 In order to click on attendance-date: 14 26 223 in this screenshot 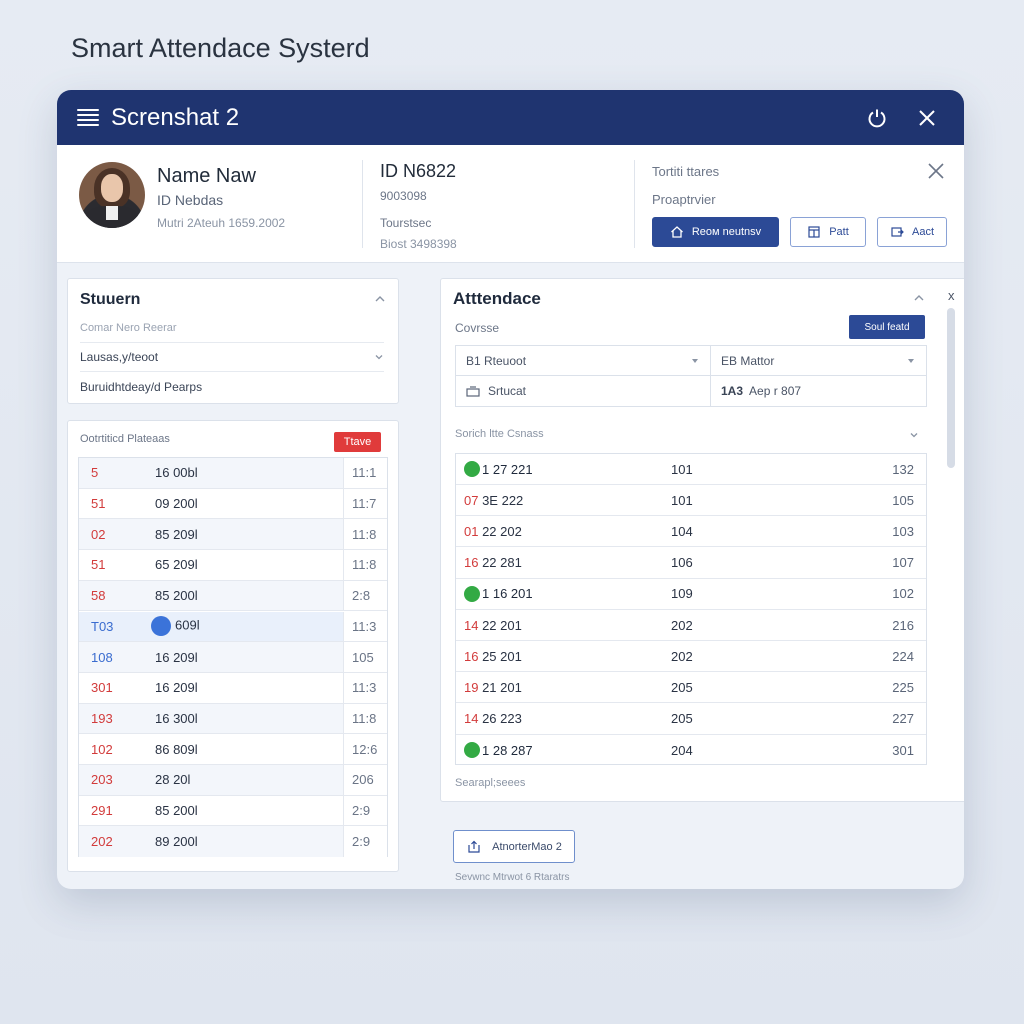, I will do `click(556, 718)`.